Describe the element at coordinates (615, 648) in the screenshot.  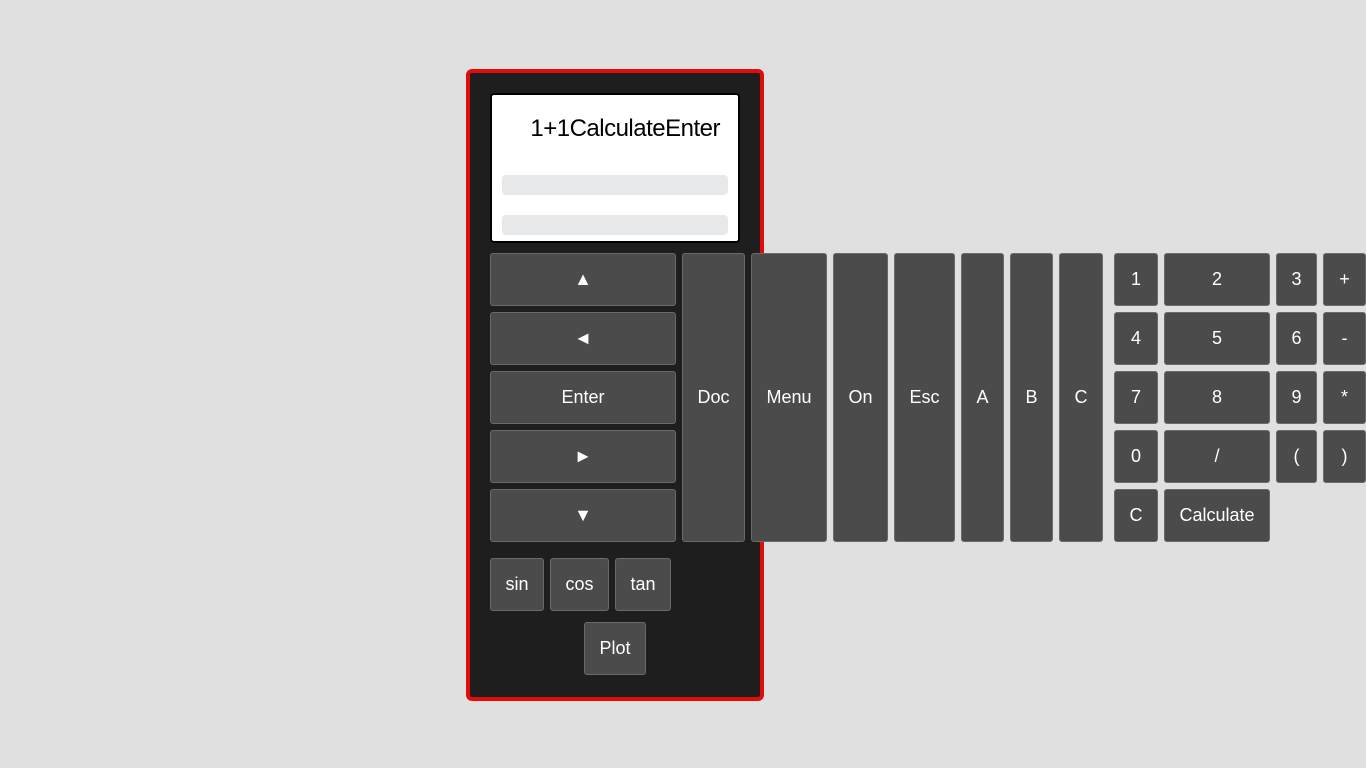
I see `plot-button: Plot` at that location.